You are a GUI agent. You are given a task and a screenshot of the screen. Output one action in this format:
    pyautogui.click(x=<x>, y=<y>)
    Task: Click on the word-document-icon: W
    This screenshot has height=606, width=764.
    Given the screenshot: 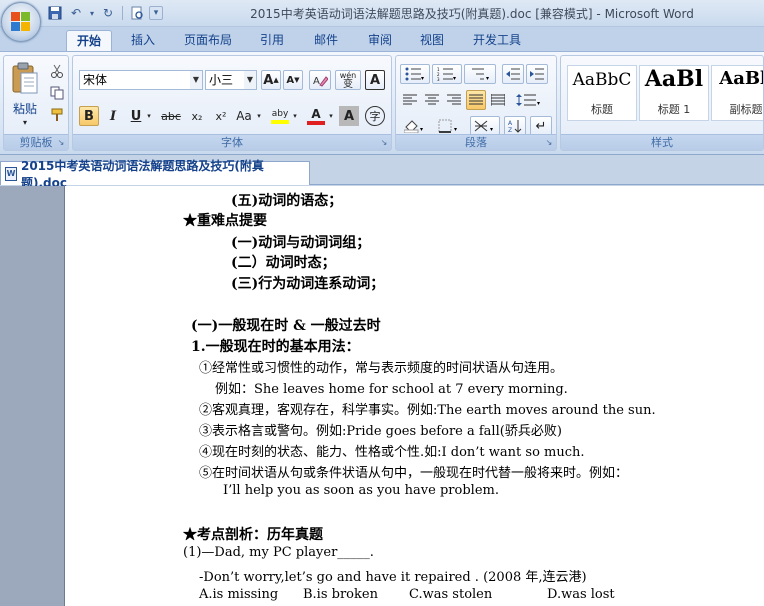 What is the action you would take?
    pyautogui.click(x=11, y=173)
    